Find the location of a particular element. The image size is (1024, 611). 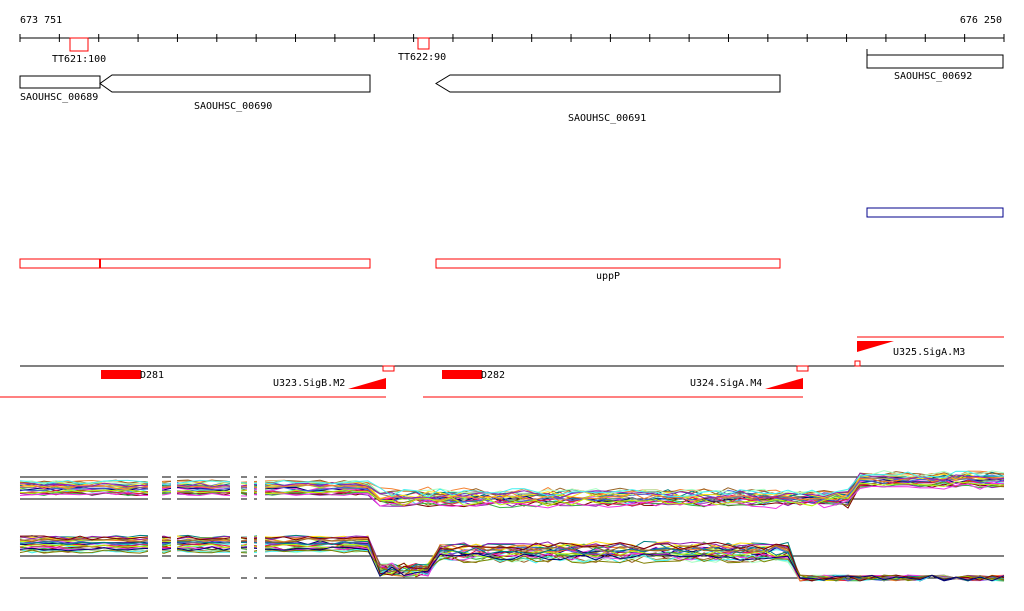

terminator-track: TT621:100 TT622:90 is located at coordinates (249, 51).